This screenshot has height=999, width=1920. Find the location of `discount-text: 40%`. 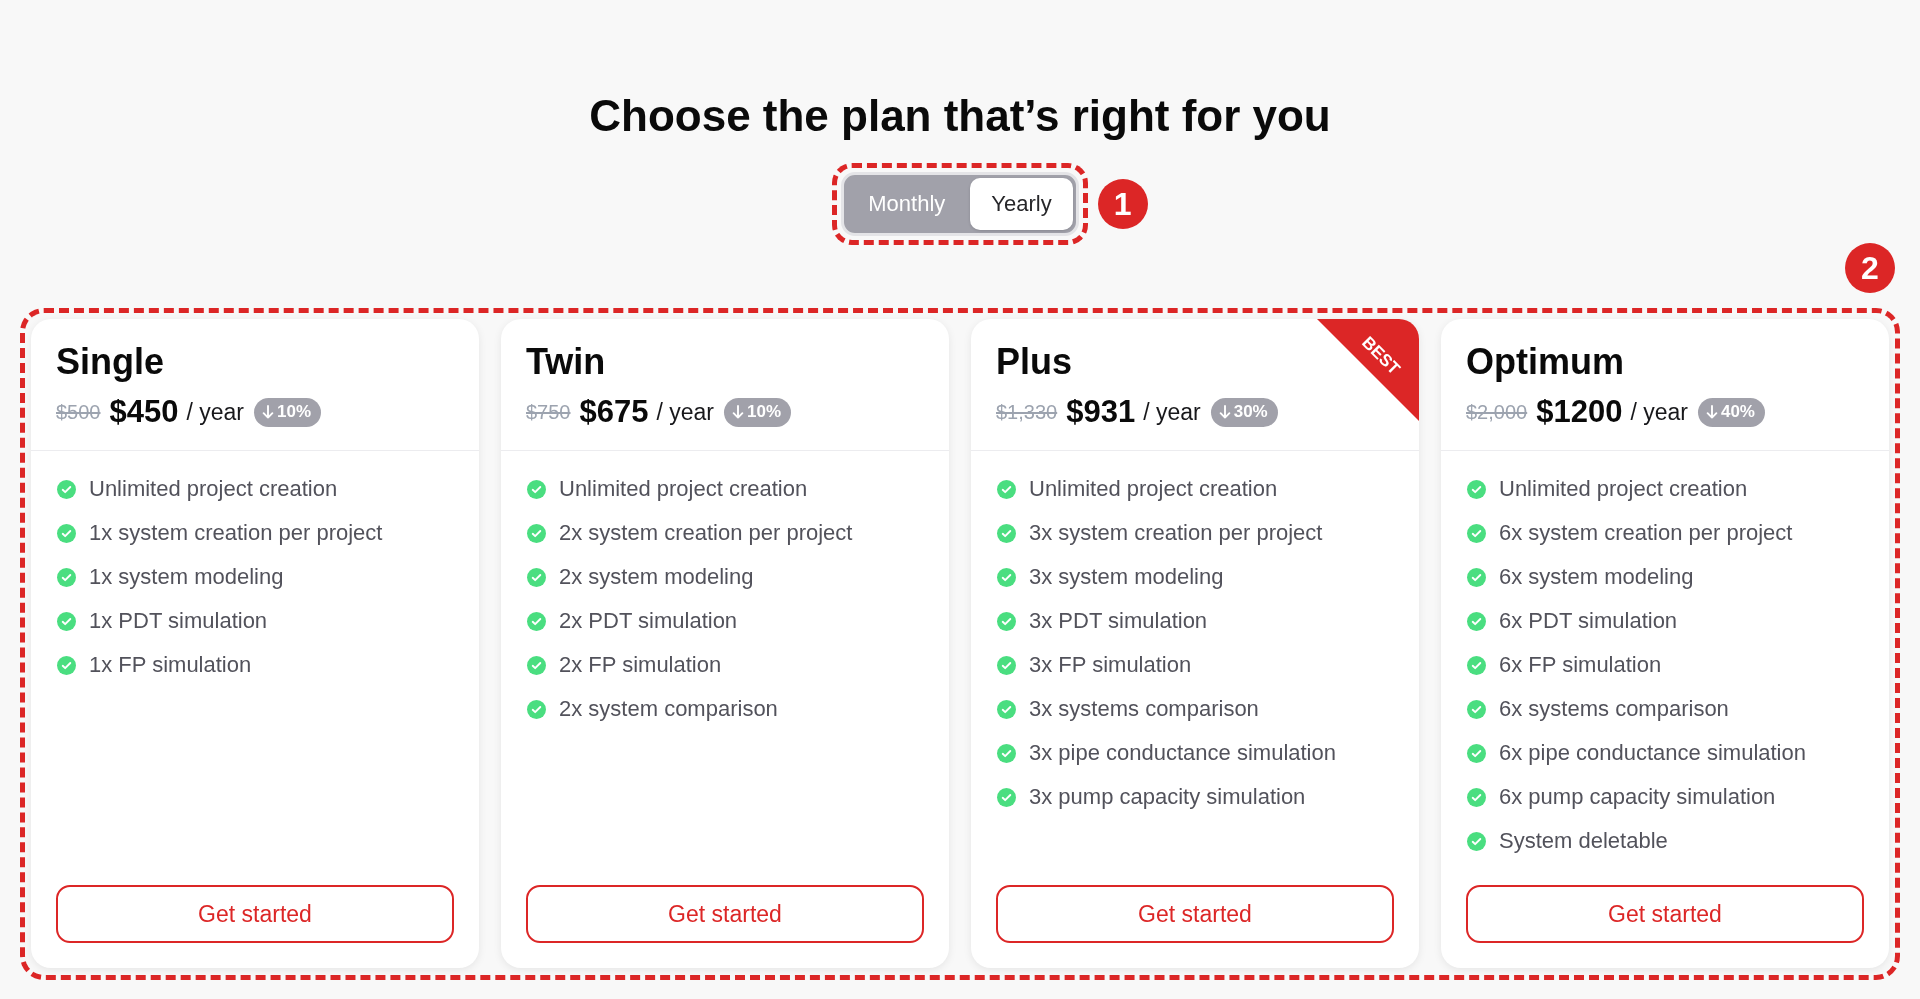

discount-text: 40% is located at coordinates (1737, 412).